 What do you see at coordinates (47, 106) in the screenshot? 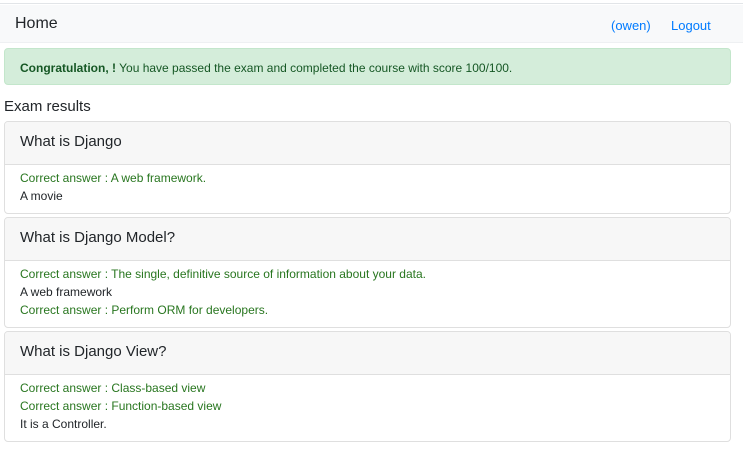
I see `exam-results-heading: Exam results` at bounding box center [47, 106].